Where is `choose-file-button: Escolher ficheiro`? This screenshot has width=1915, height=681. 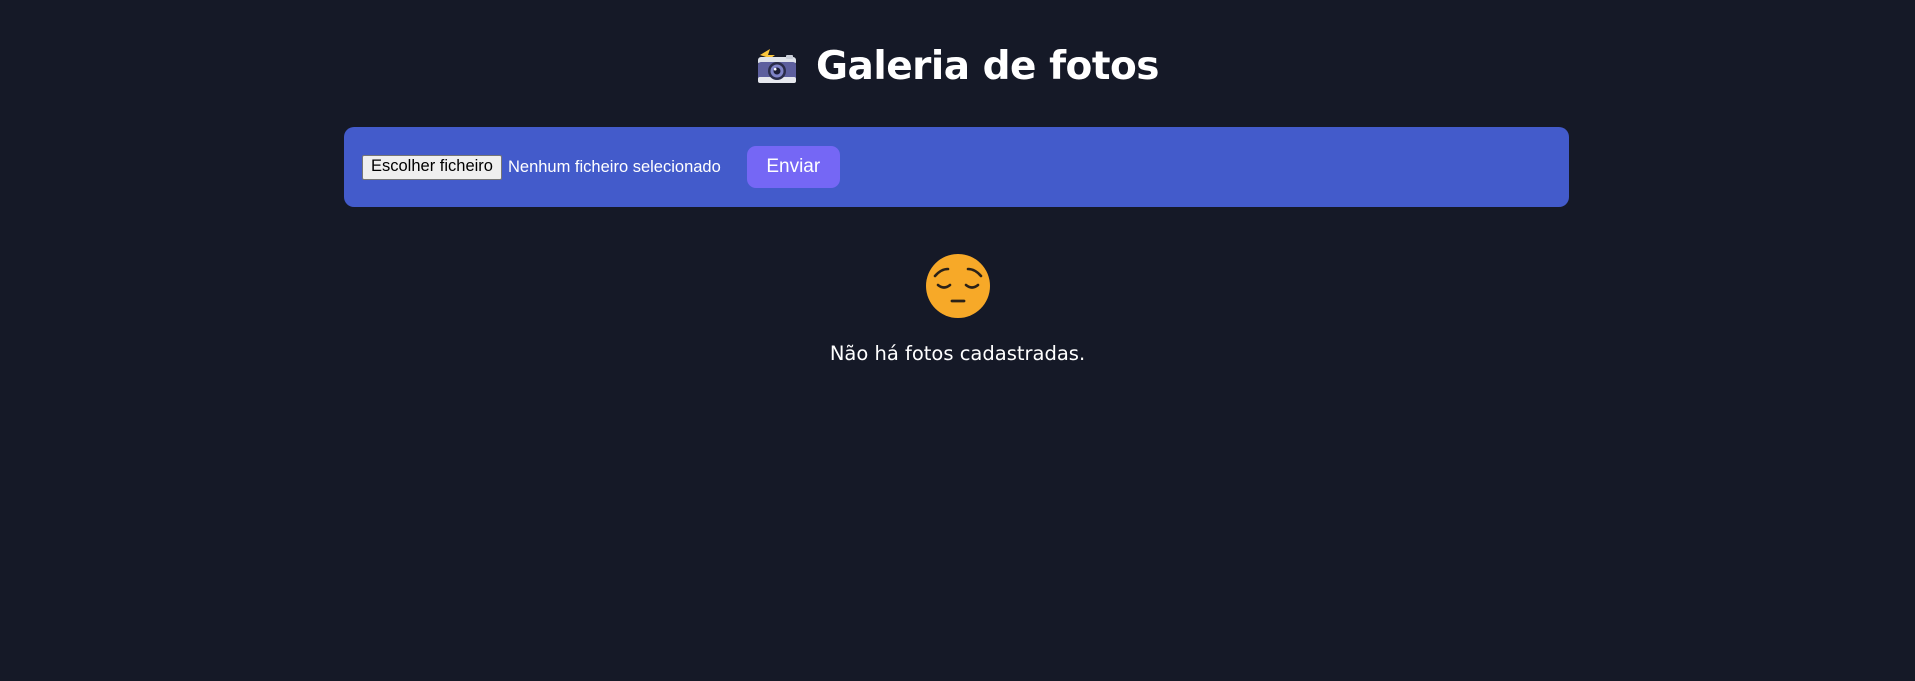
choose-file-button: Escolher ficheiro is located at coordinates (432, 167).